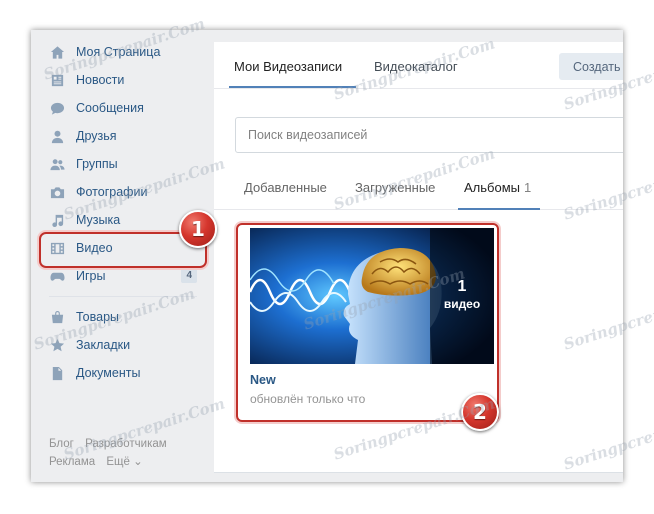 The height and width of the screenshot is (514, 654). What do you see at coordinates (118, 52) in the screenshot?
I see `sidebar-item-label: Моя Страница` at bounding box center [118, 52].